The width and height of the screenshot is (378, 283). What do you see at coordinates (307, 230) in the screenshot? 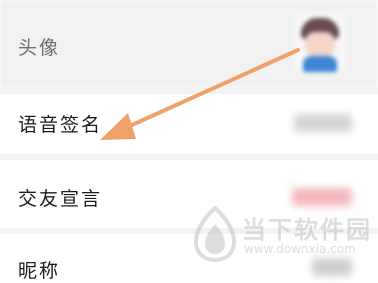
I see `watermark-title: 当下软件园` at bounding box center [307, 230].